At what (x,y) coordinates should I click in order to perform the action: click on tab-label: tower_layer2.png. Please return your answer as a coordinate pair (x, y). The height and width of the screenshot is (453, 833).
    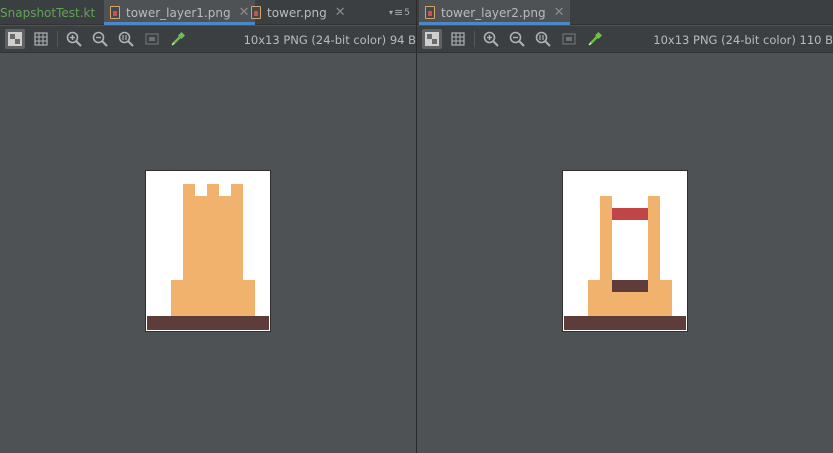
    Looking at the image, I should click on (493, 12).